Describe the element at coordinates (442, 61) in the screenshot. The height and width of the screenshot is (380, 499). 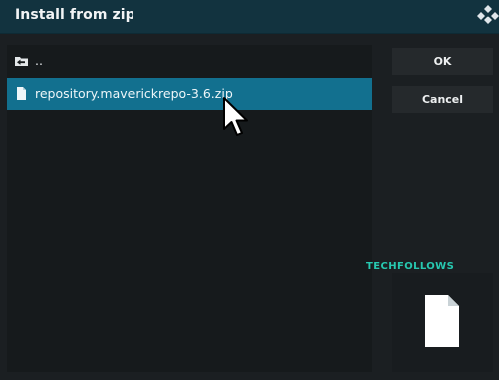
I see `ok-button: OK` at that location.